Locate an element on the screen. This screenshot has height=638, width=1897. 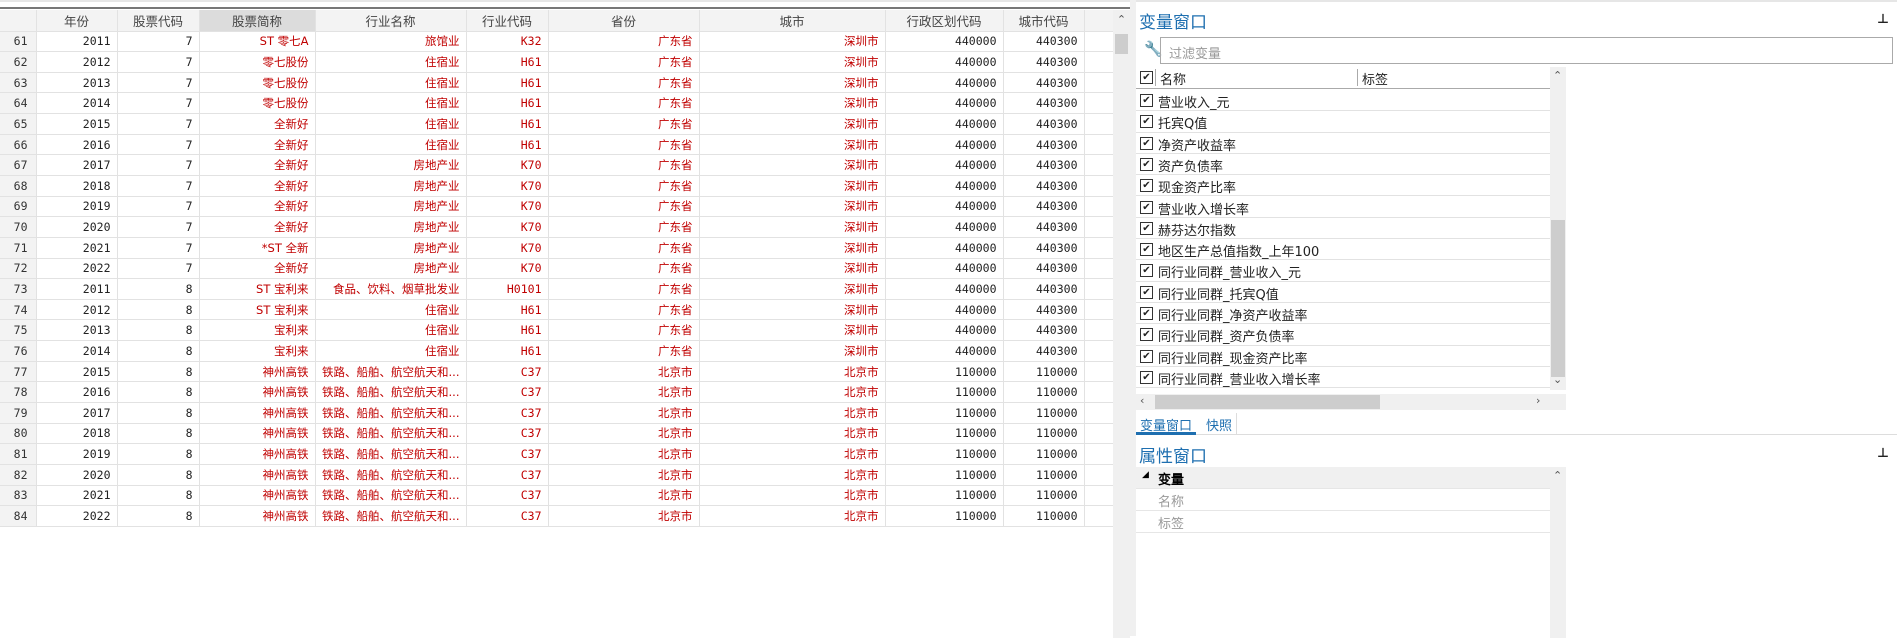
table-cell: 2016 is located at coordinates (77, 392).